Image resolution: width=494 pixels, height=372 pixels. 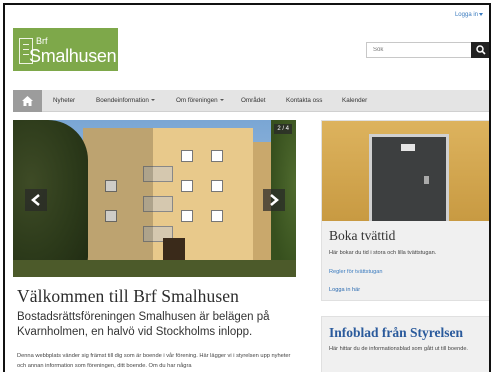 I want to click on home-button, so click(x=27, y=101).